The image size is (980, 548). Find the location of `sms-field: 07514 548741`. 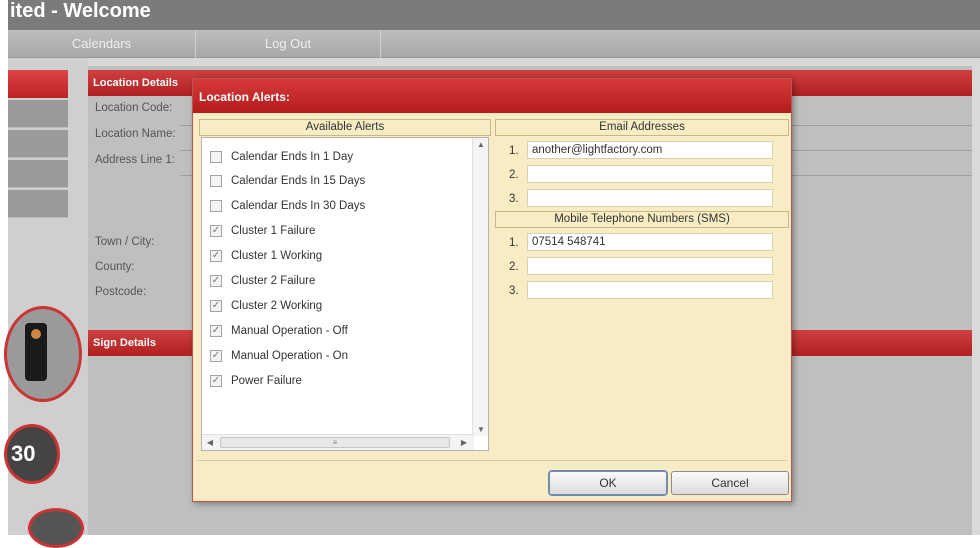

sms-field: 07514 548741 is located at coordinates (650, 242).